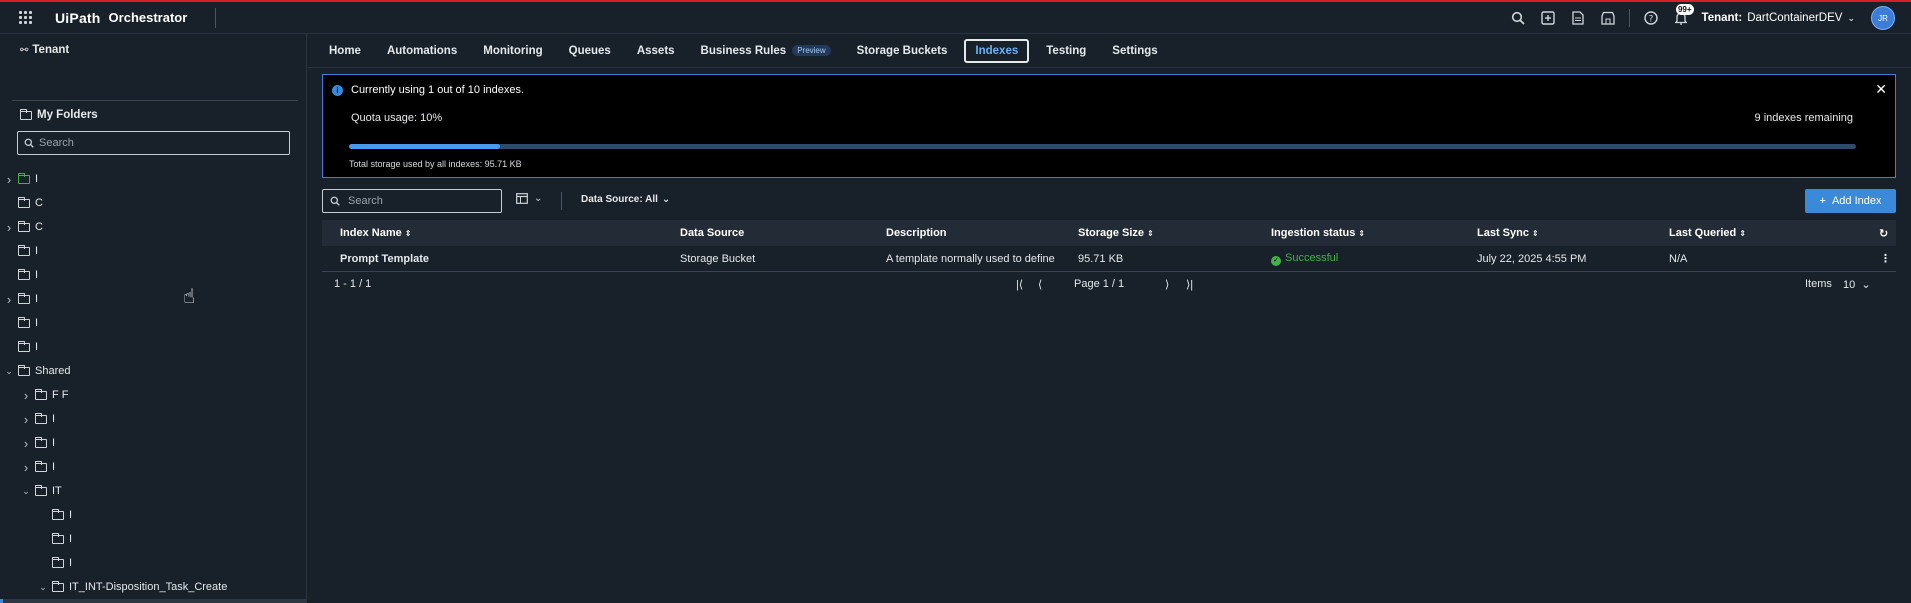  Describe the element at coordinates (384, 259) in the screenshot. I see `cell-index-name: Prompt Template` at that location.